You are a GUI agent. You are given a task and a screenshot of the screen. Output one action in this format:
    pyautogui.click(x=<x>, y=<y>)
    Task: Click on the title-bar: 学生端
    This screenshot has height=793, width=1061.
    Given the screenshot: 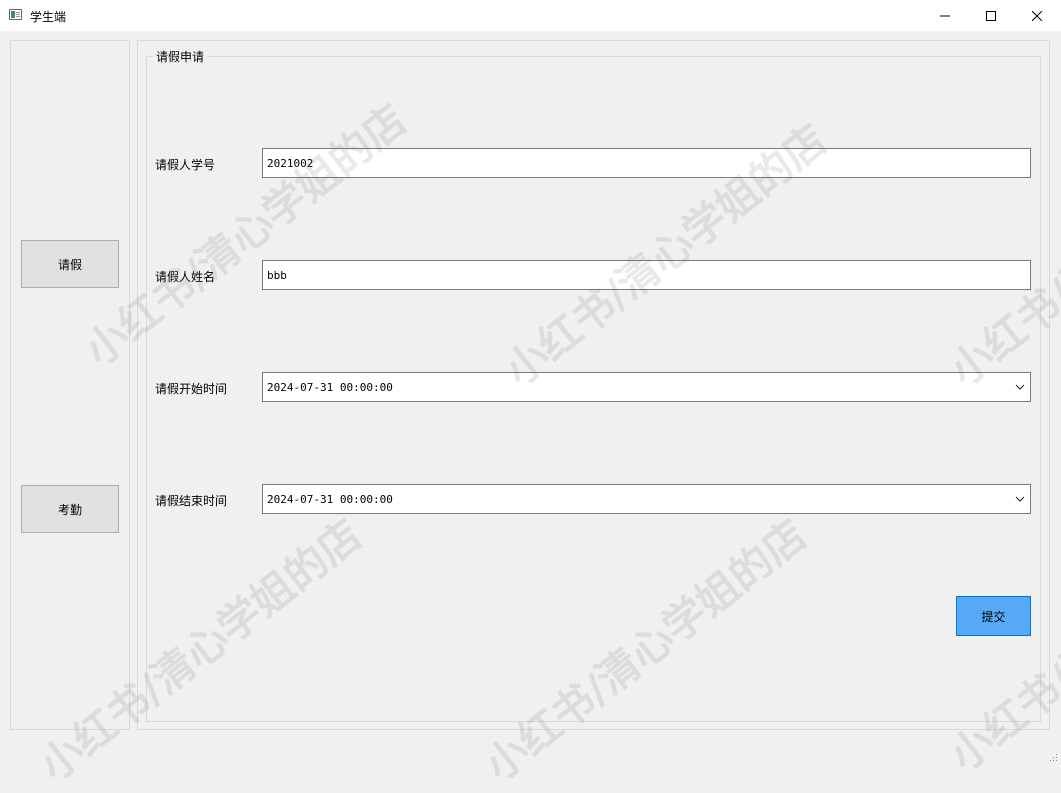 What is the action you would take?
    pyautogui.click(x=530, y=15)
    